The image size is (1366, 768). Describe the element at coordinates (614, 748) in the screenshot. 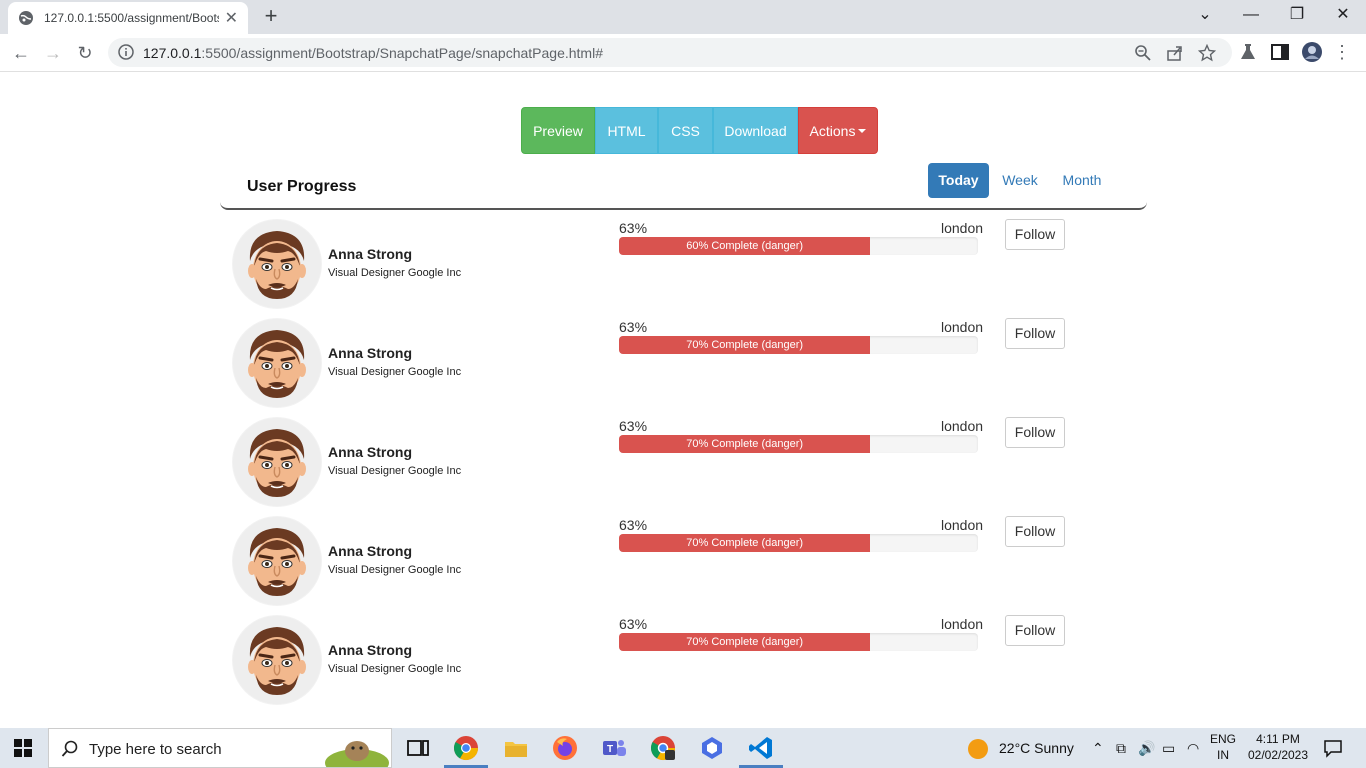

I see `teams-icon: T` at that location.